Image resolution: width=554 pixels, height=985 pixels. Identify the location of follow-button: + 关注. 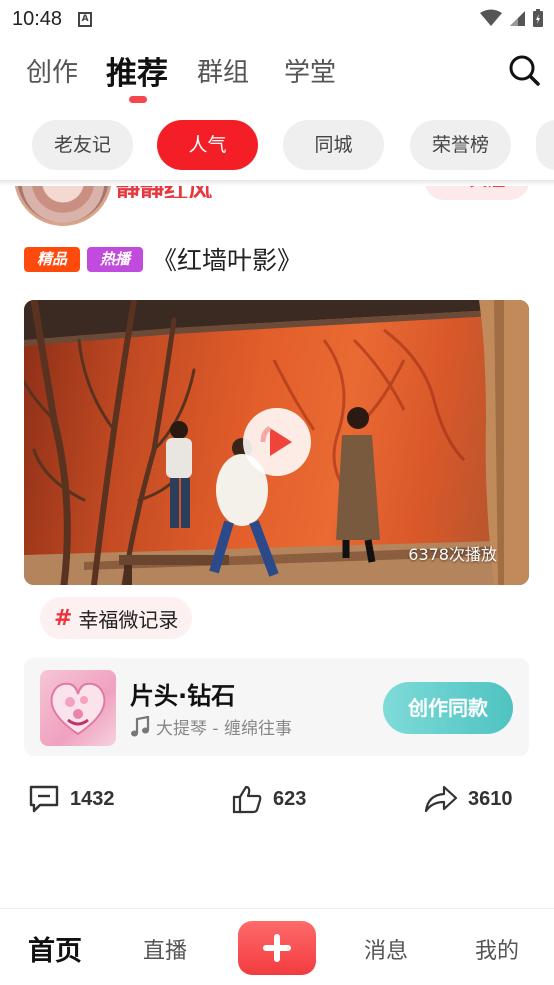
(477, 193).